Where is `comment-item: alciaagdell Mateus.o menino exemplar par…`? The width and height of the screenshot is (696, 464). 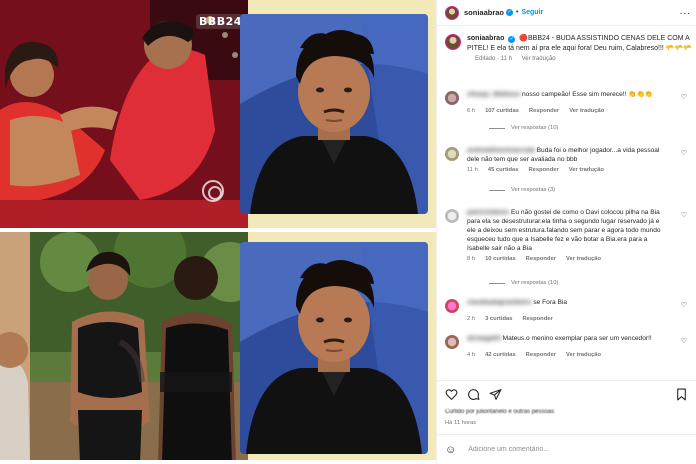 comment-item: alciaagdell Mateus.o menino exemplar par… is located at coordinates (567, 346).